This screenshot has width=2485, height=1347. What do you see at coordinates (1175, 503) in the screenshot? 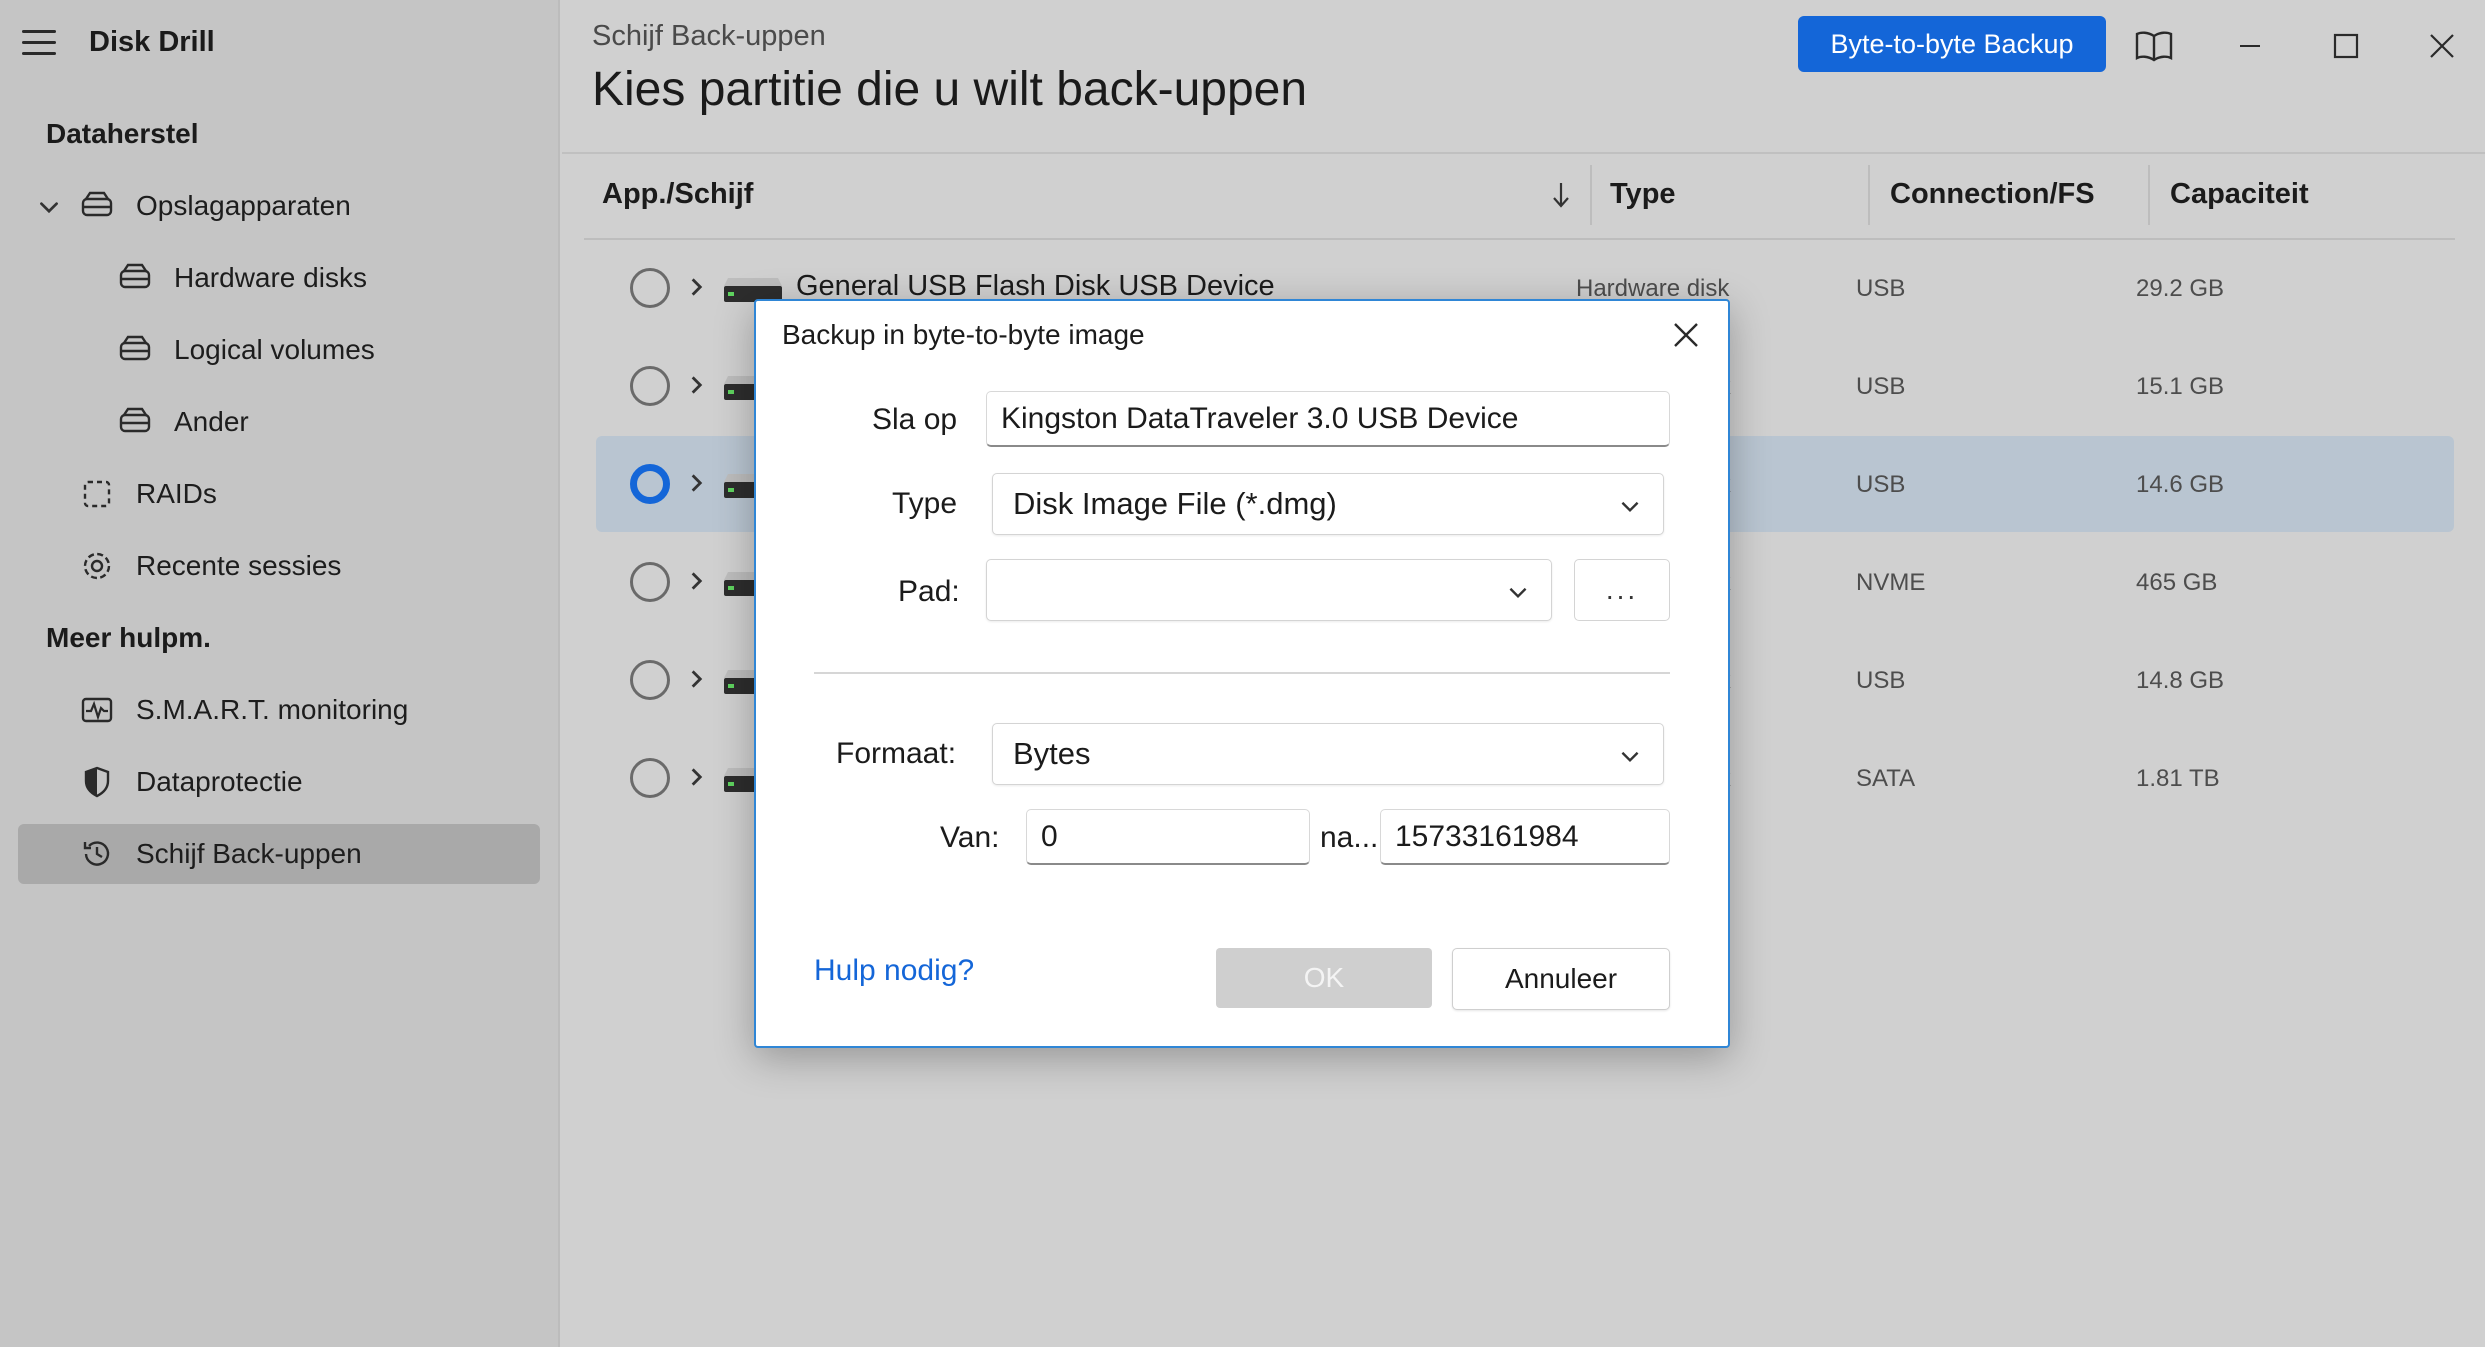
I see `type-select-value: Disk Image File (*.dmg)` at bounding box center [1175, 503].